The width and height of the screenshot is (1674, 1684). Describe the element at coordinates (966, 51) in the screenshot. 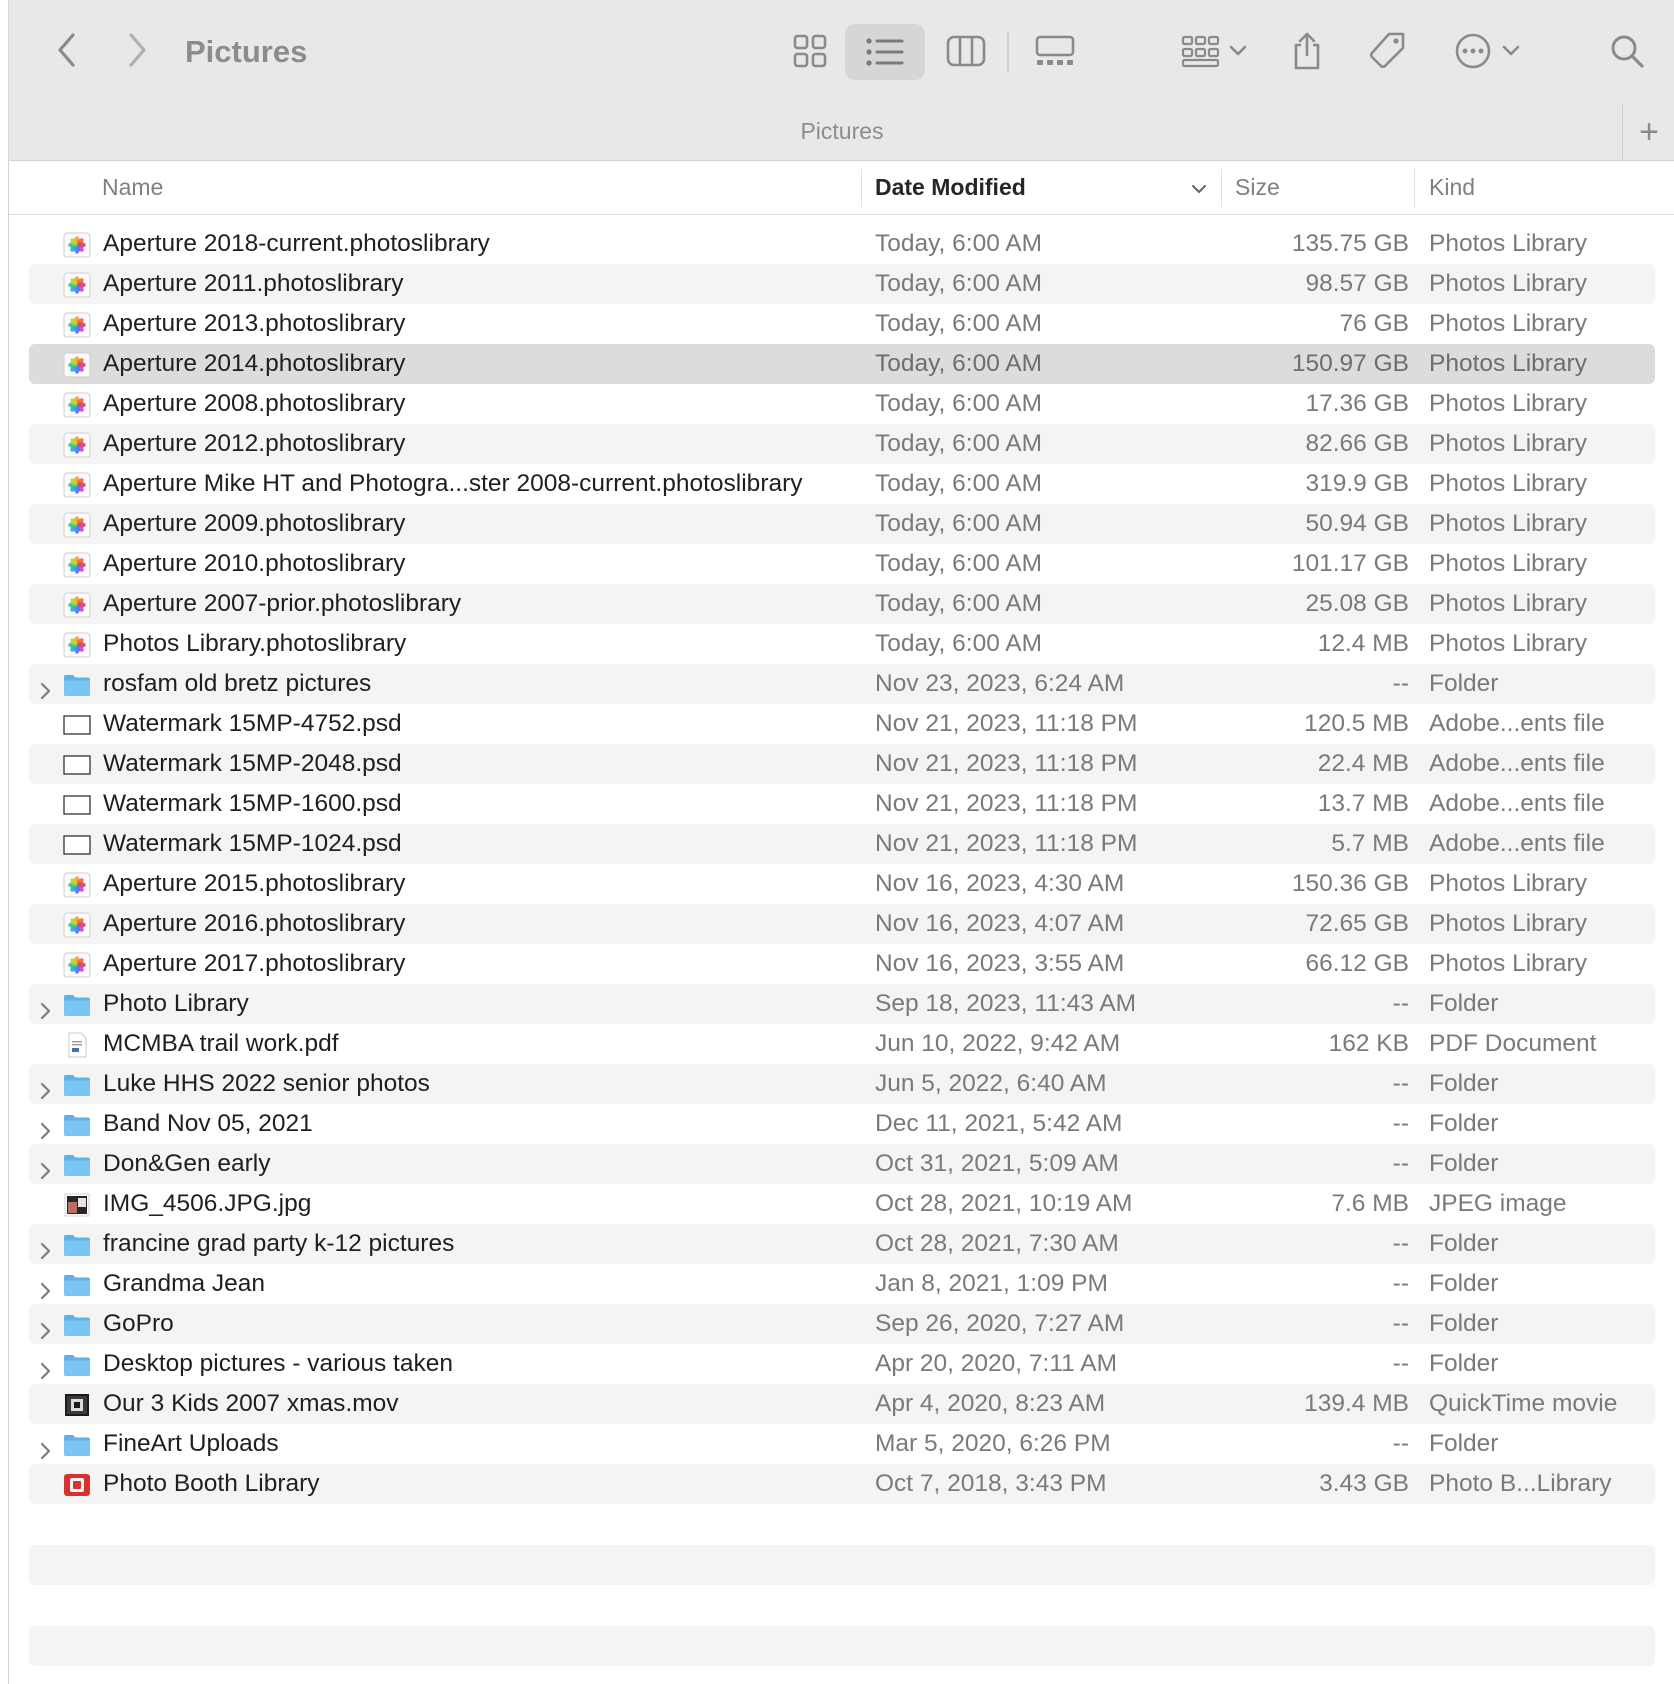

I see `column-view-button` at that location.